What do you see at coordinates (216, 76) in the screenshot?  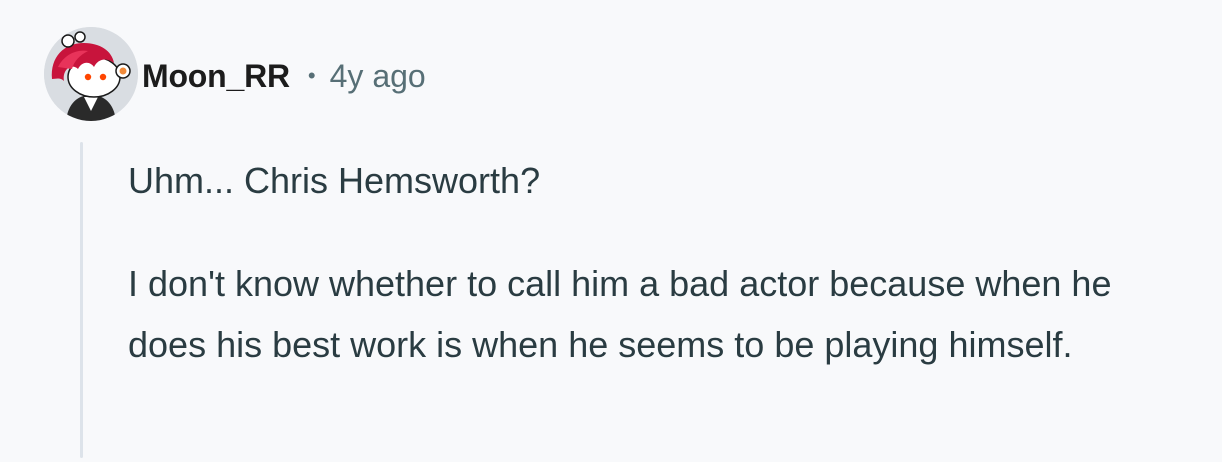 I see `username-link: Moon_RR` at bounding box center [216, 76].